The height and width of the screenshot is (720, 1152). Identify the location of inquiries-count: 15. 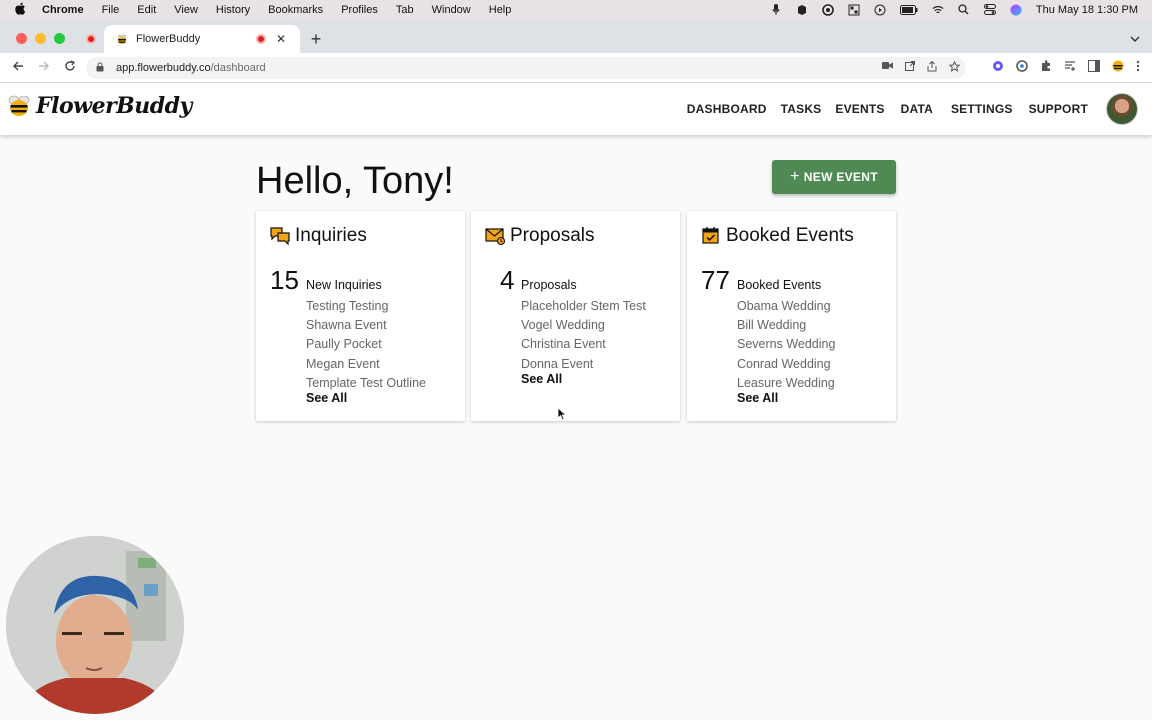
(284, 280).